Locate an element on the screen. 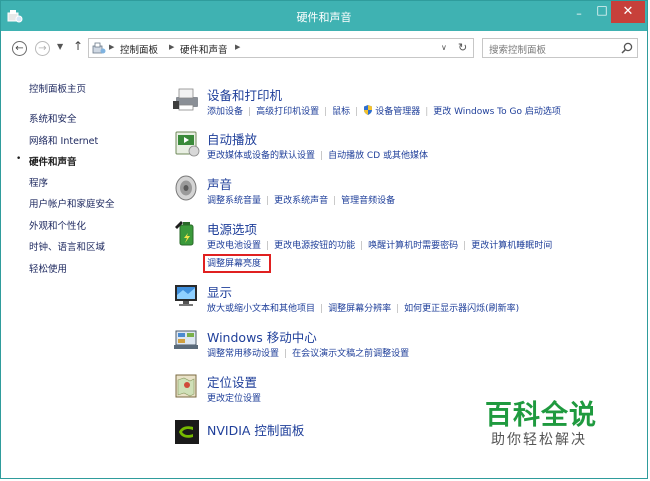 The image size is (650, 481). sidebar-item-home: 控制面板主页 is located at coordinates (57, 88).